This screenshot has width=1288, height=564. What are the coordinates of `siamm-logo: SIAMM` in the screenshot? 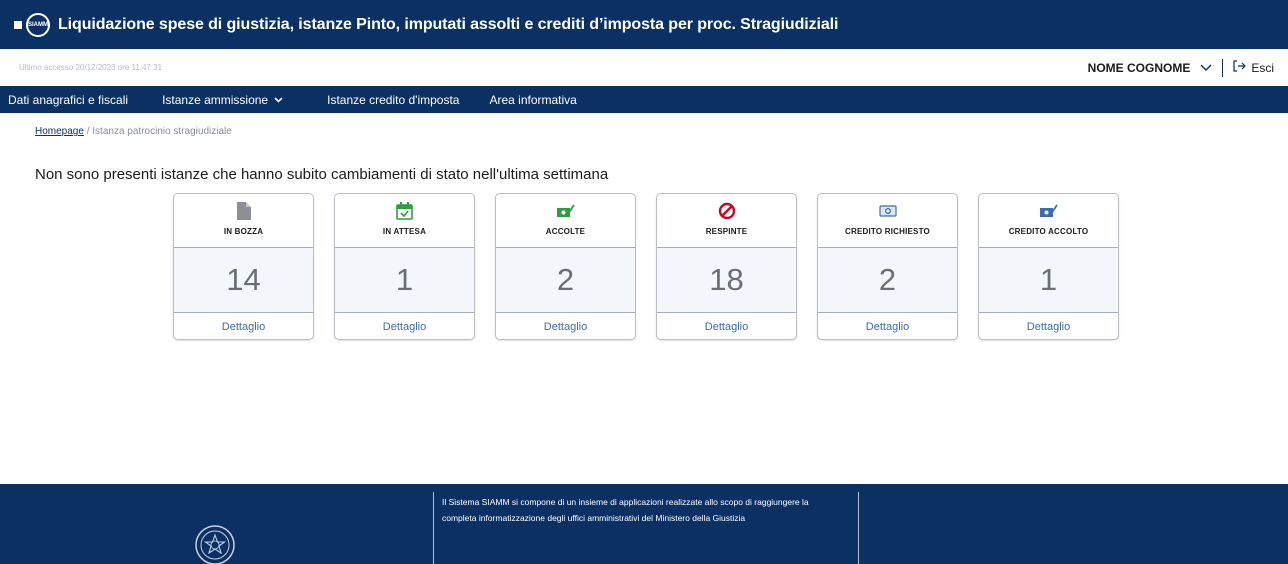 It's located at (32, 24).